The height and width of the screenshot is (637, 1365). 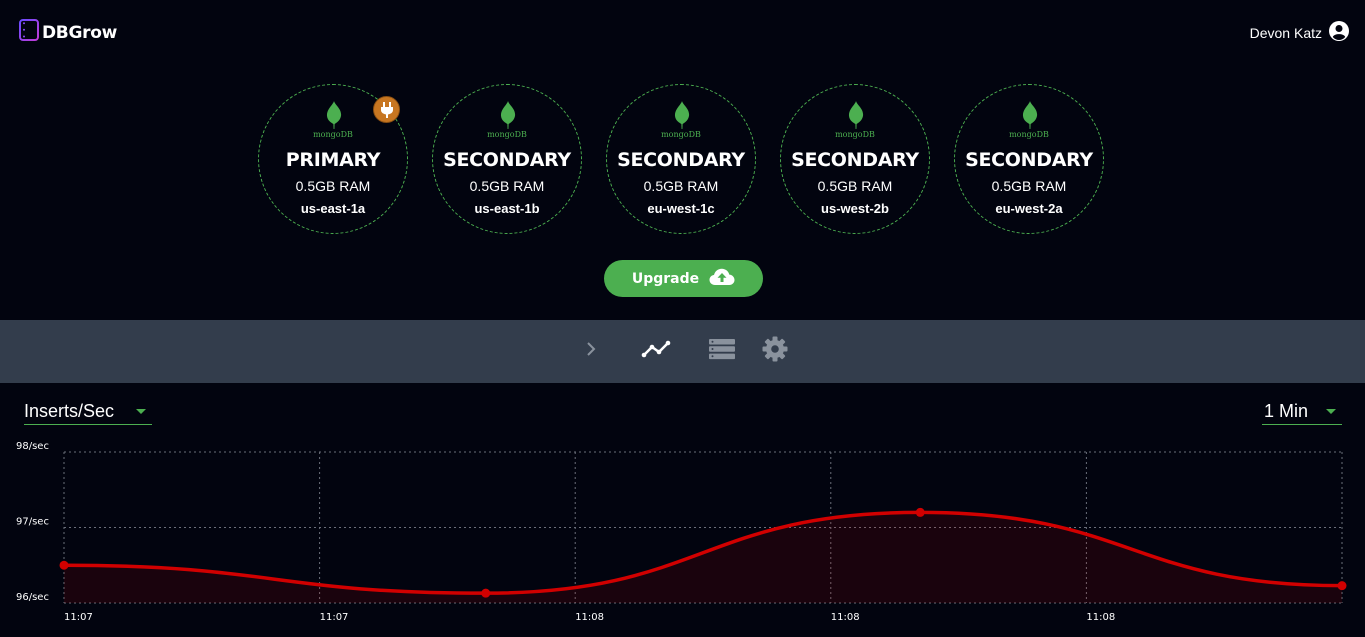 I want to click on node-card-secondary: mongoDB SECONDARY 0.5GB RAM eu-west-1c, so click(x=681, y=159).